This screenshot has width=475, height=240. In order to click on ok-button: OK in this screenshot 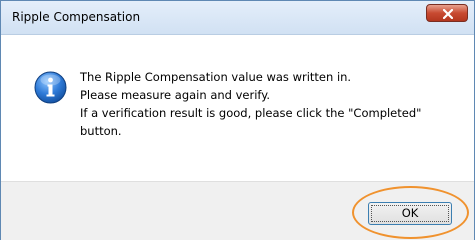, I will do `click(410, 213)`.